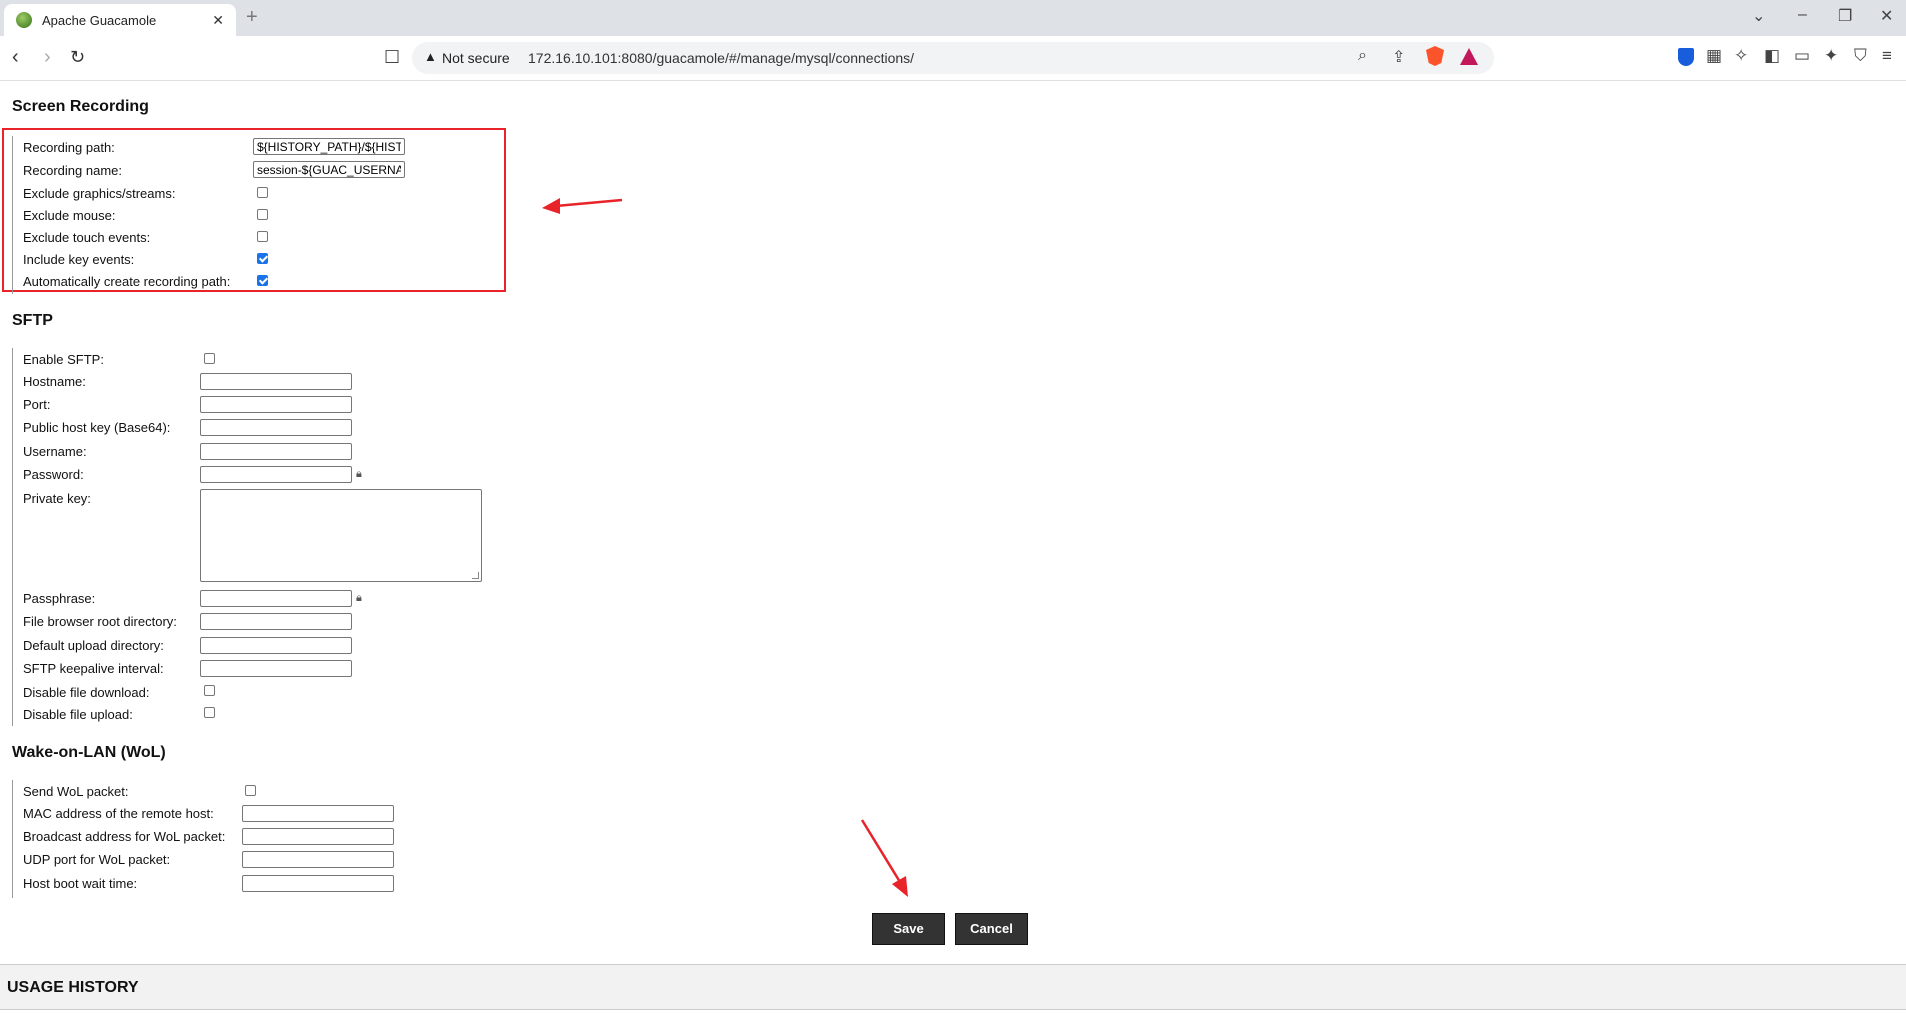 This screenshot has width=1906, height=1030. What do you see at coordinates (53, 474) in the screenshot?
I see `sftp-password-label: Password:` at bounding box center [53, 474].